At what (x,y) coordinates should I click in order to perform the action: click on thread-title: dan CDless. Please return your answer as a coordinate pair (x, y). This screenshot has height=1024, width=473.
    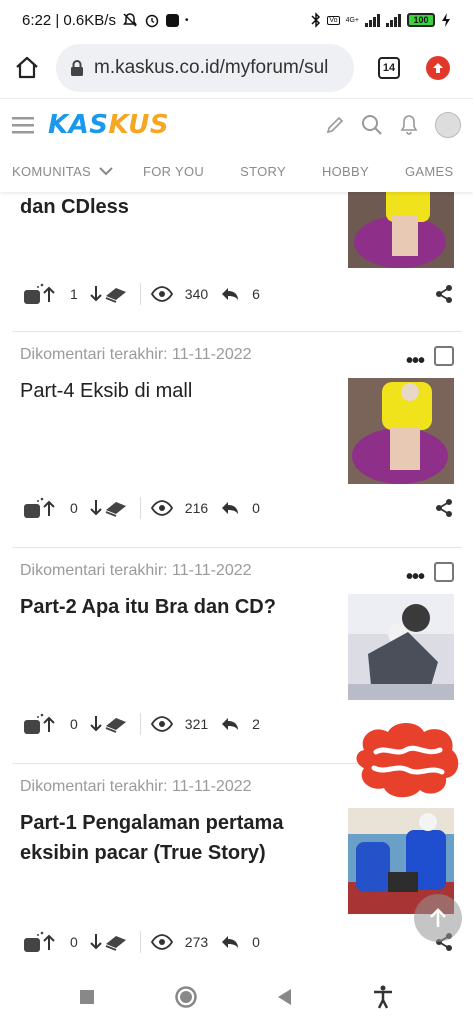
    Looking at the image, I should click on (175, 207).